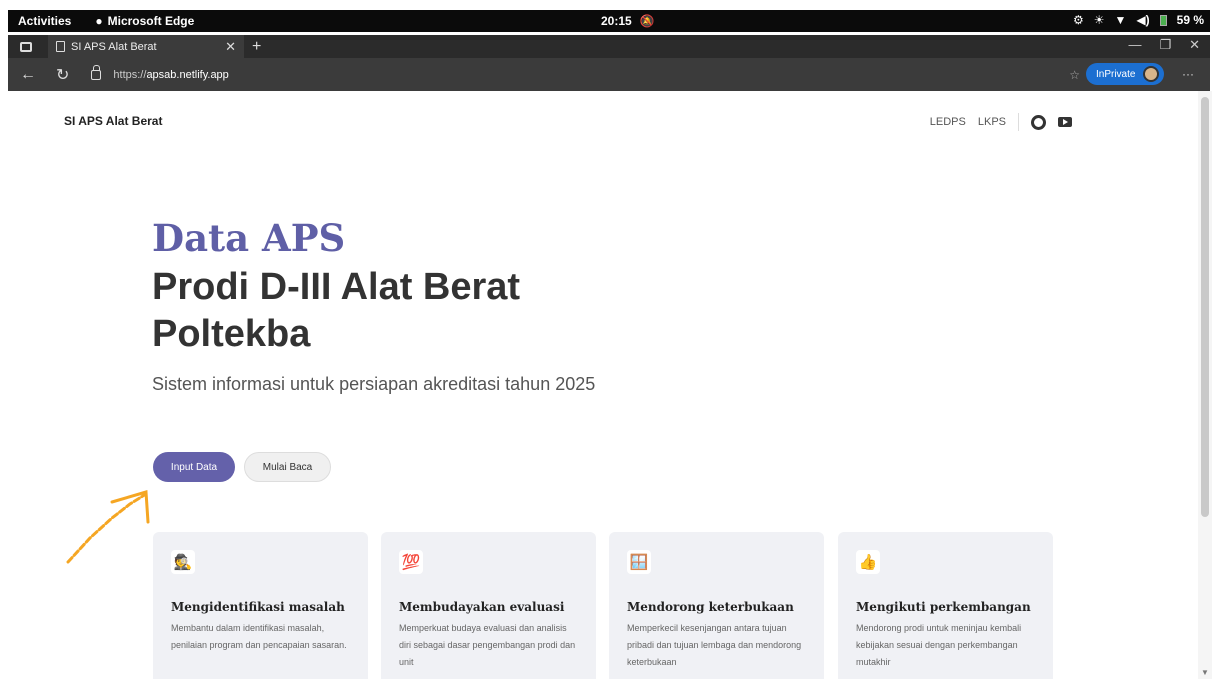 The image size is (1212, 679). I want to click on clock-time: 20:15, so click(616, 21).